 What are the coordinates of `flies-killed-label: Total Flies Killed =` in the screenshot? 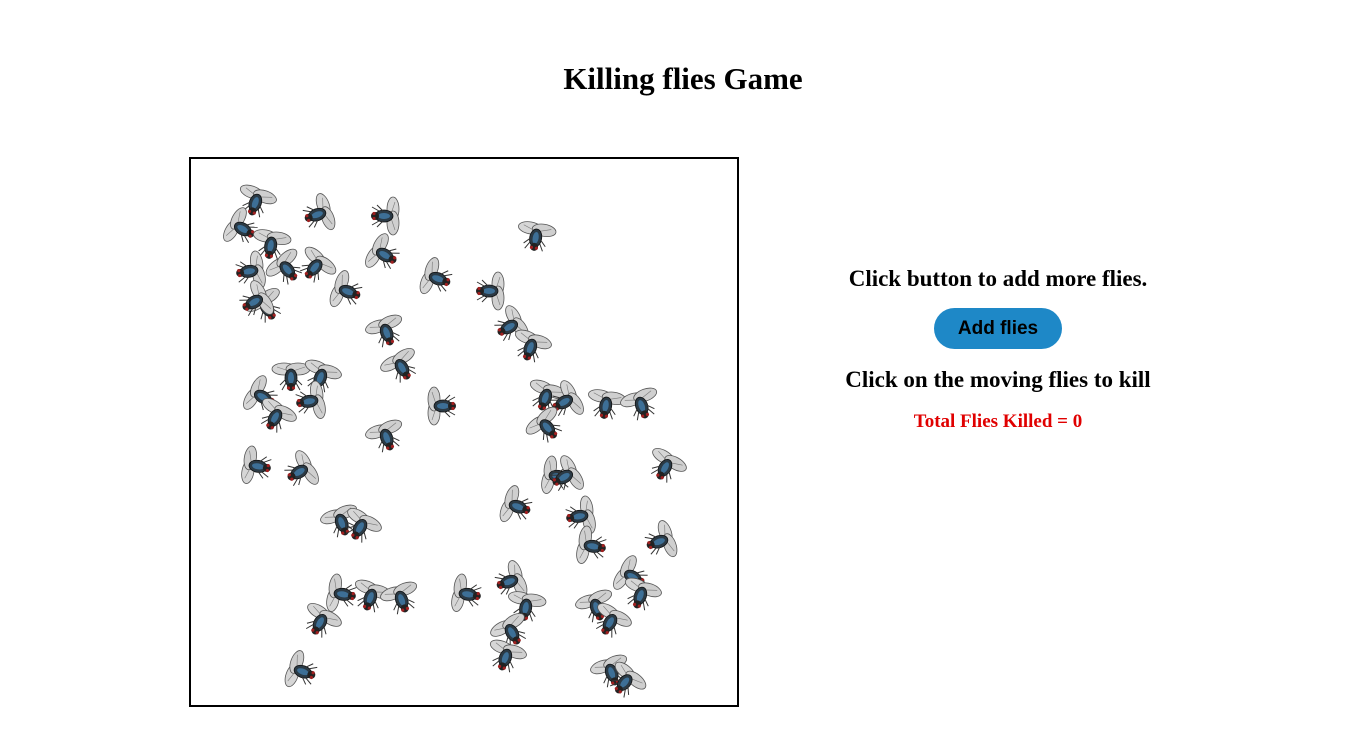 It's located at (993, 421).